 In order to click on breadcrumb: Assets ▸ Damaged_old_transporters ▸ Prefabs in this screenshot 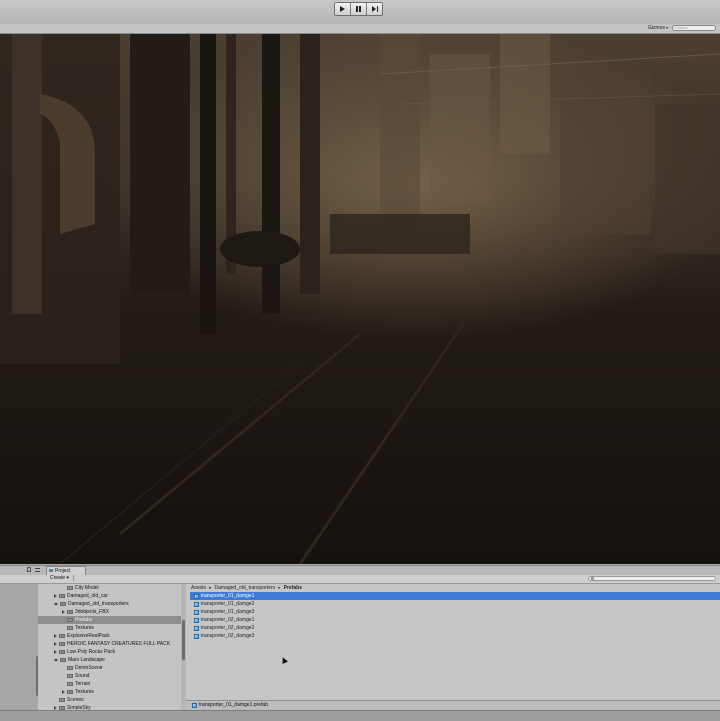, I will do `click(246, 588)`.